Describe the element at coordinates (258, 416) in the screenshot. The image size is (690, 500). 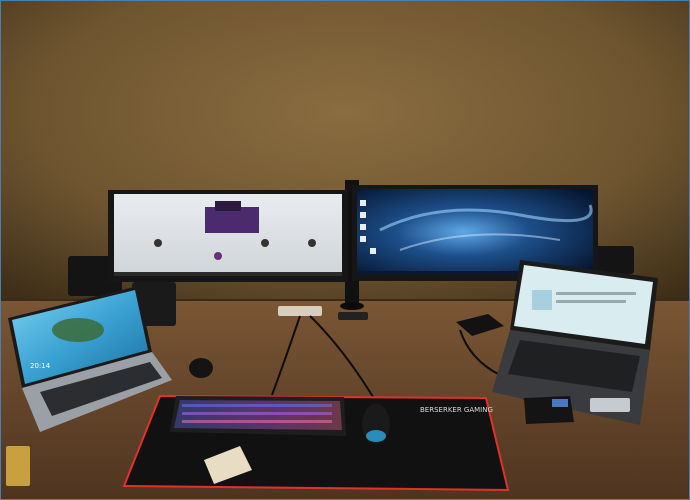
I see `keyboard` at that location.